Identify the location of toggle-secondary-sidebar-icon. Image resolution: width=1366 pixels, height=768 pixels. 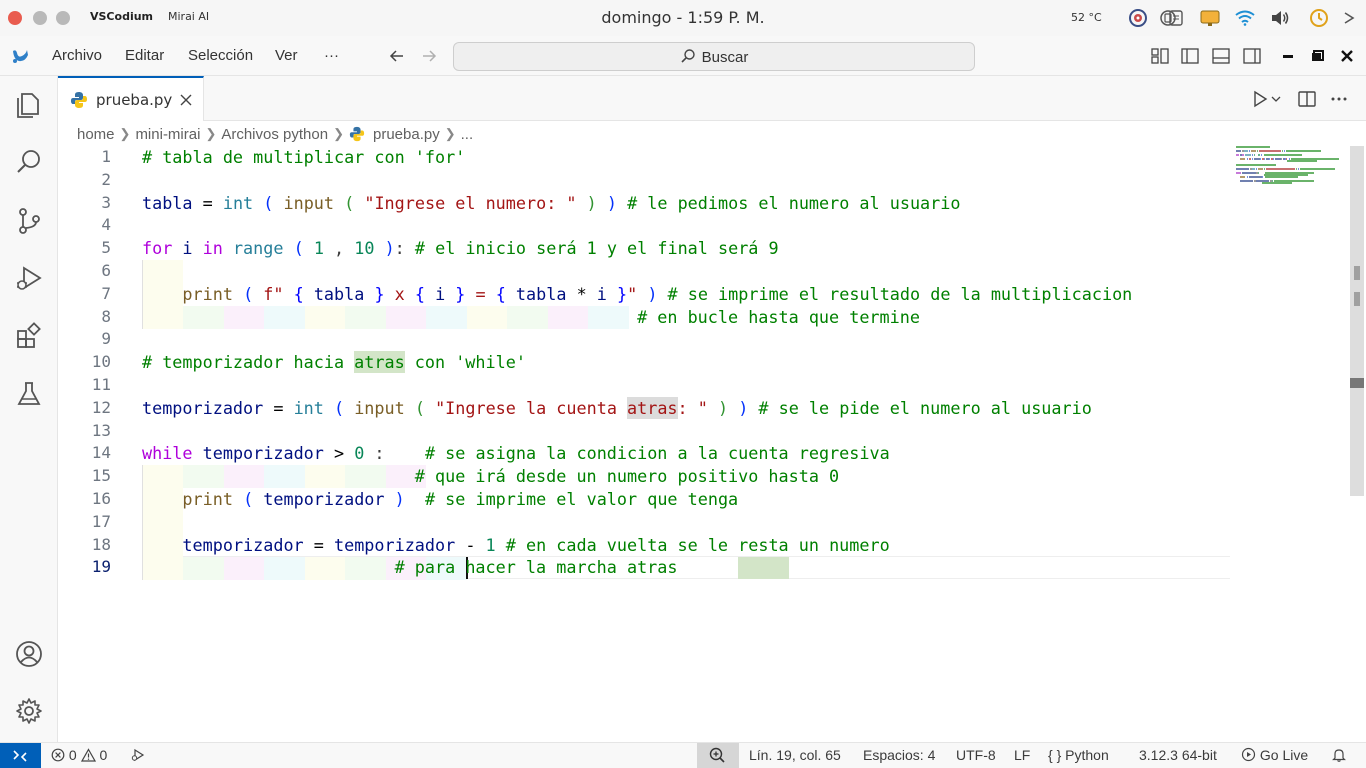
(1252, 56).